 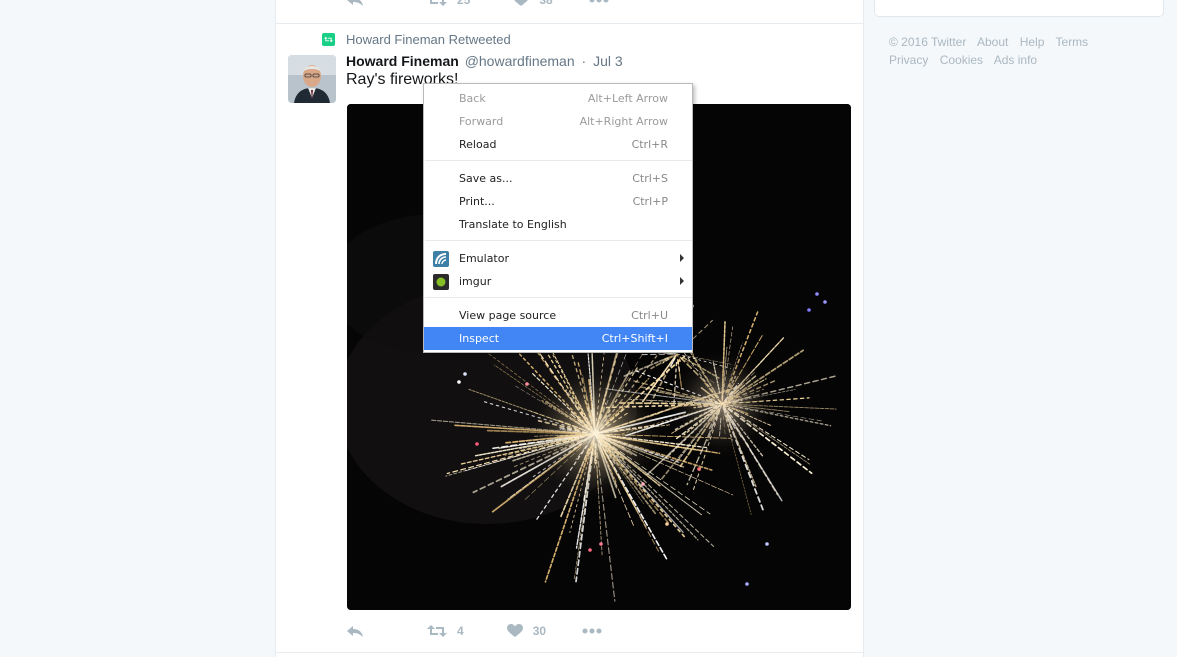 What do you see at coordinates (558, 144) in the screenshot?
I see `menu-item-reload: Reload Ctrl+R` at bounding box center [558, 144].